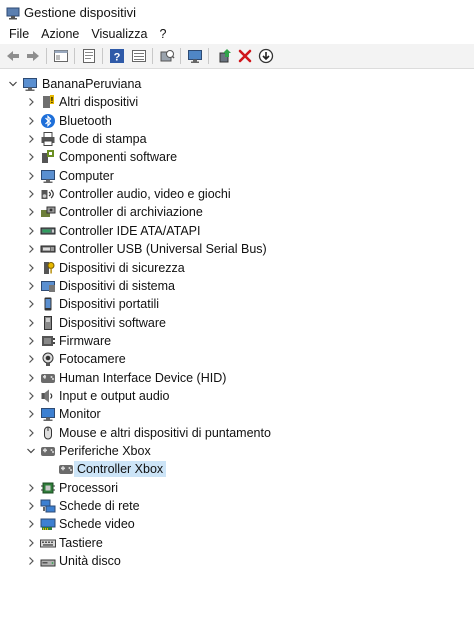 This screenshot has height=643, width=474. What do you see at coordinates (33, 56) in the screenshot?
I see `forward-icon` at bounding box center [33, 56].